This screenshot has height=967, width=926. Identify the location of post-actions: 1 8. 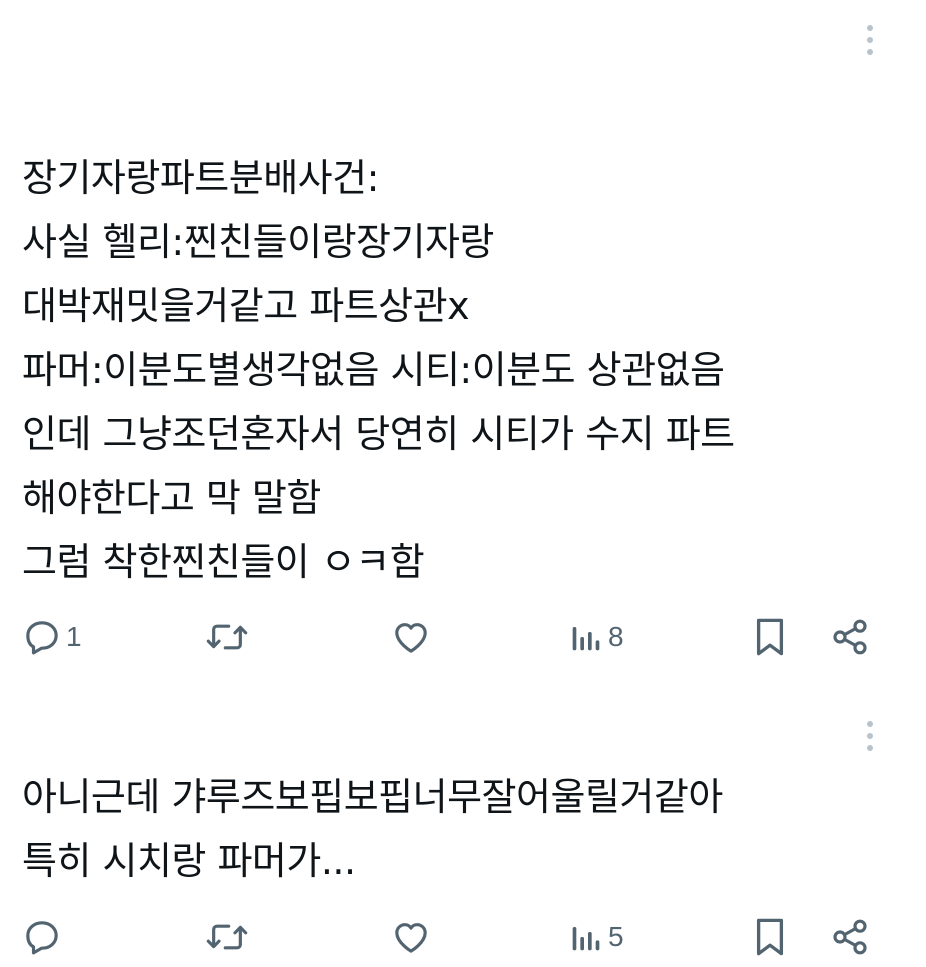
(463, 637).